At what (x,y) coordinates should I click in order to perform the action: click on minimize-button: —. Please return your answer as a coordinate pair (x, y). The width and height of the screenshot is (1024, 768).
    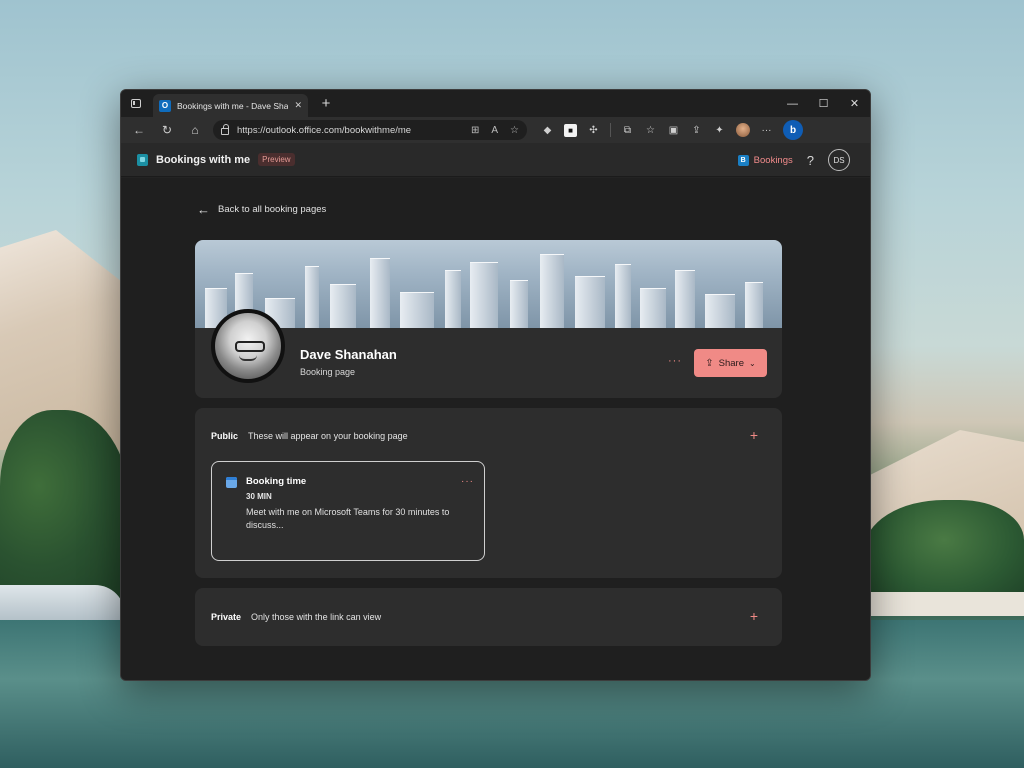
    Looking at the image, I should click on (792, 103).